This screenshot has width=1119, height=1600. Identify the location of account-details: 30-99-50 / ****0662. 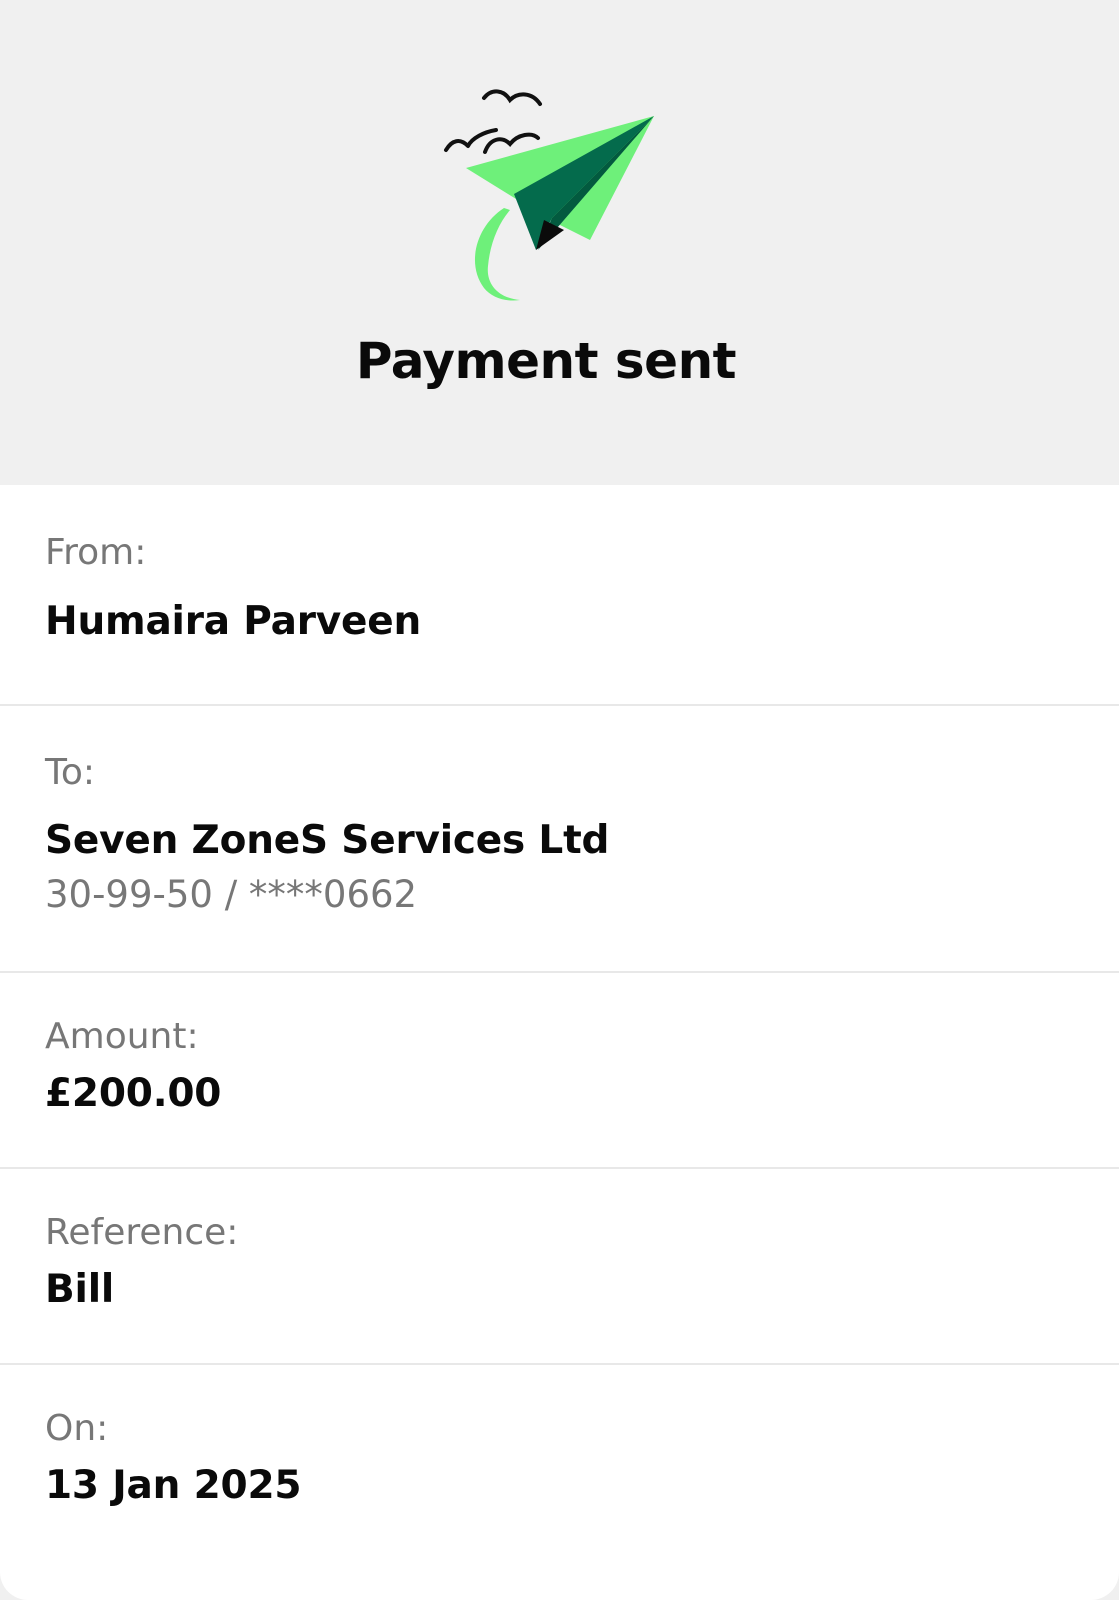
(231, 894).